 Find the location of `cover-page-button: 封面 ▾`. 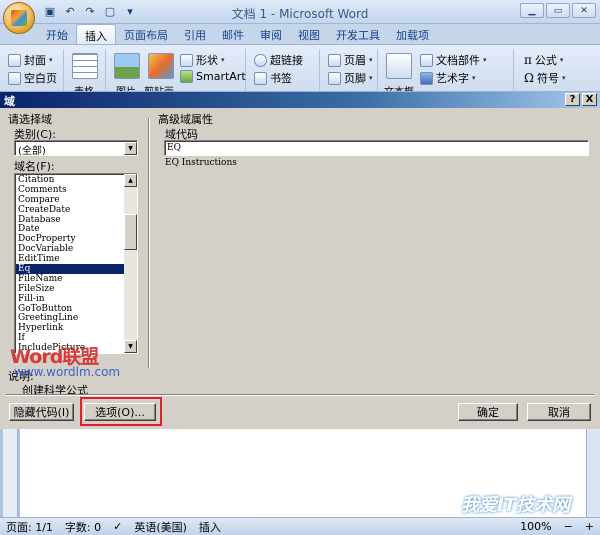

cover-page-button: 封面 ▾ is located at coordinates (30, 60).